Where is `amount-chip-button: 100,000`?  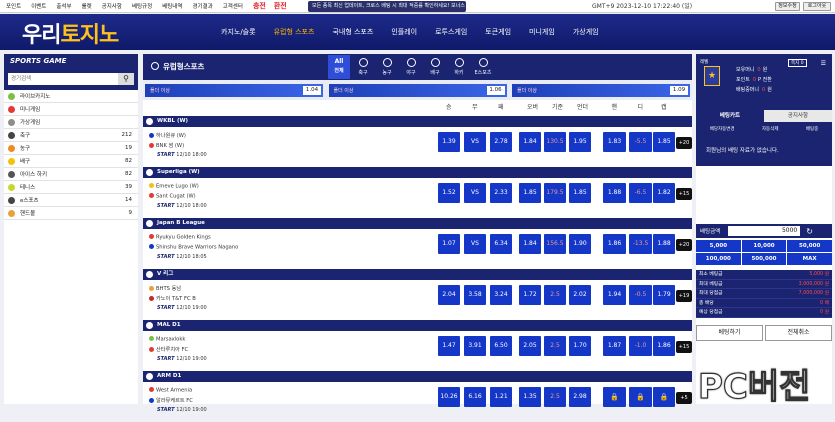 amount-chip-button: 100,000 is located at coordinates (718, 259).